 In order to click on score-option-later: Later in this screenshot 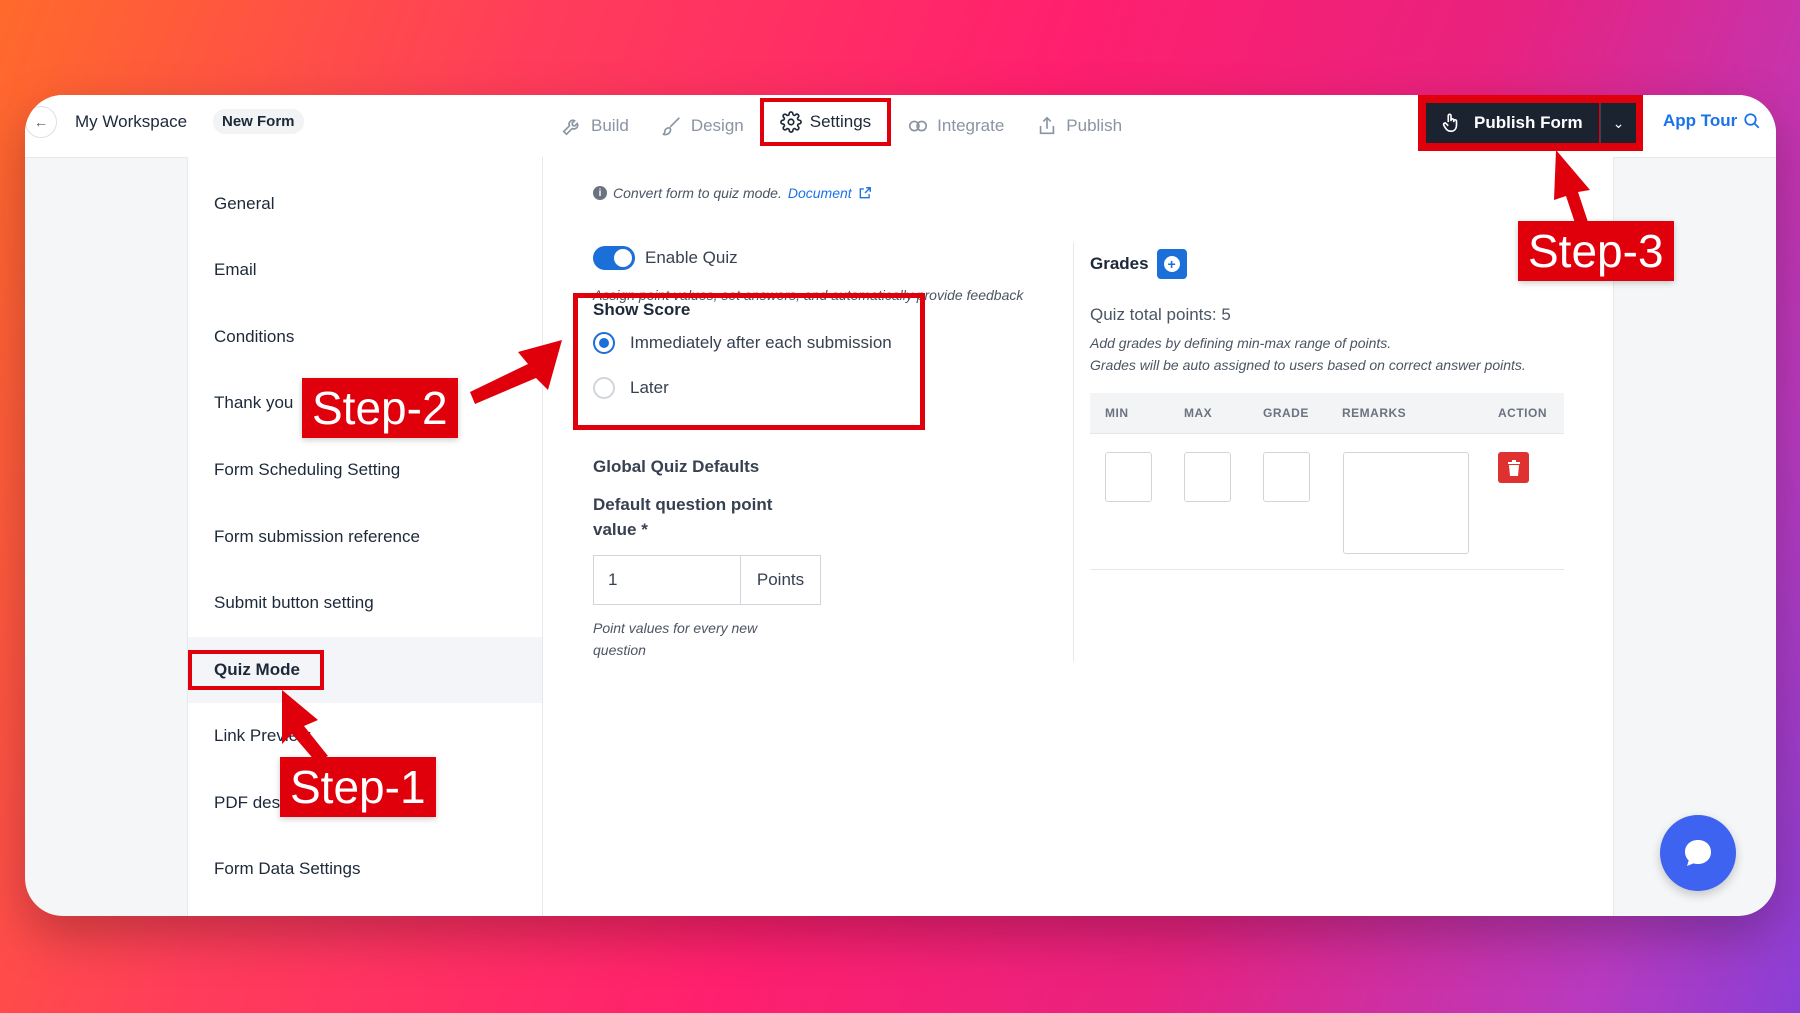, I will do `click(631, 388)`.